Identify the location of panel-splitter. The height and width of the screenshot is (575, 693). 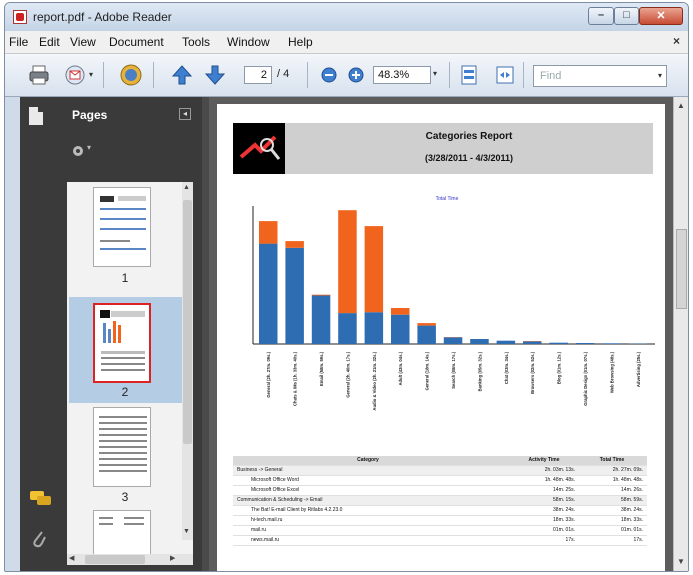
(205, 334).